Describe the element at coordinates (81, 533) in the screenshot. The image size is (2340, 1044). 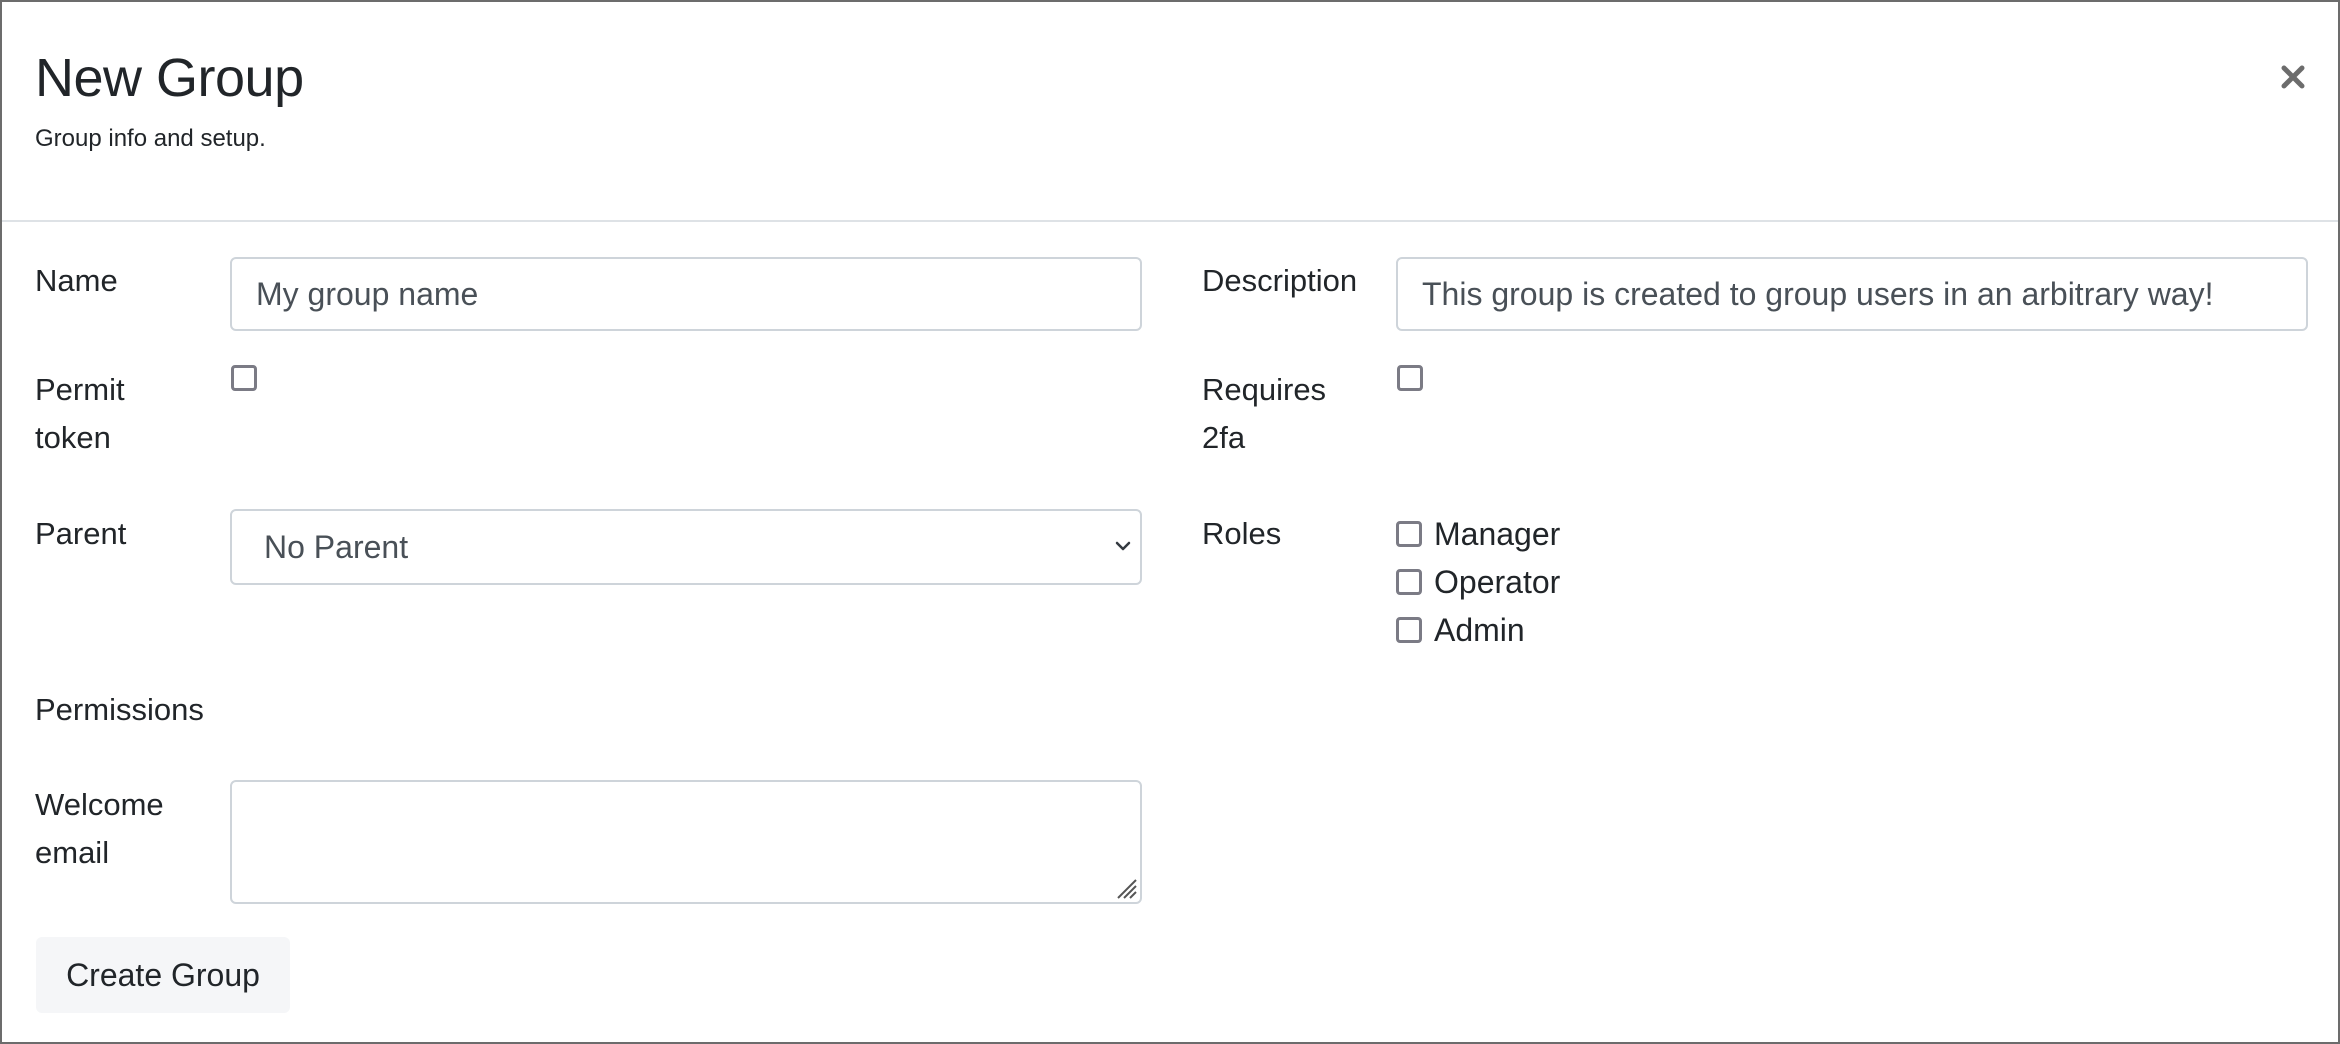
I see `parent-label: Parent` at that location.